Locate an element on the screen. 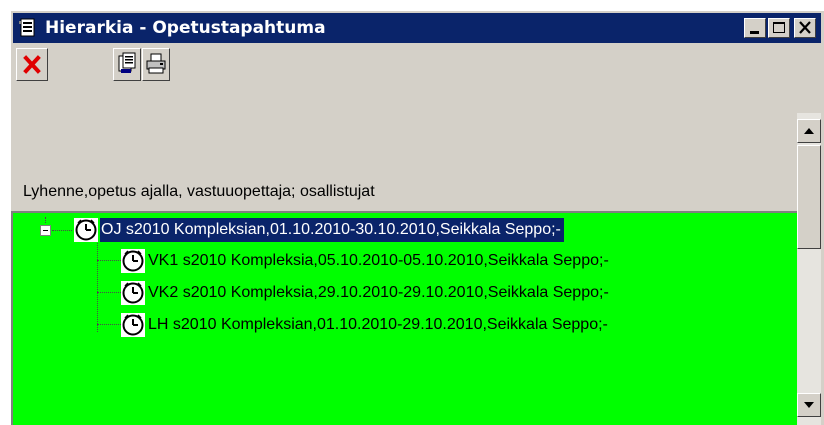 The width and height of the screenshot is (824, 425). title-bar: Hierarkia - Opetustapahtuma is located at coordinates (417, 28).